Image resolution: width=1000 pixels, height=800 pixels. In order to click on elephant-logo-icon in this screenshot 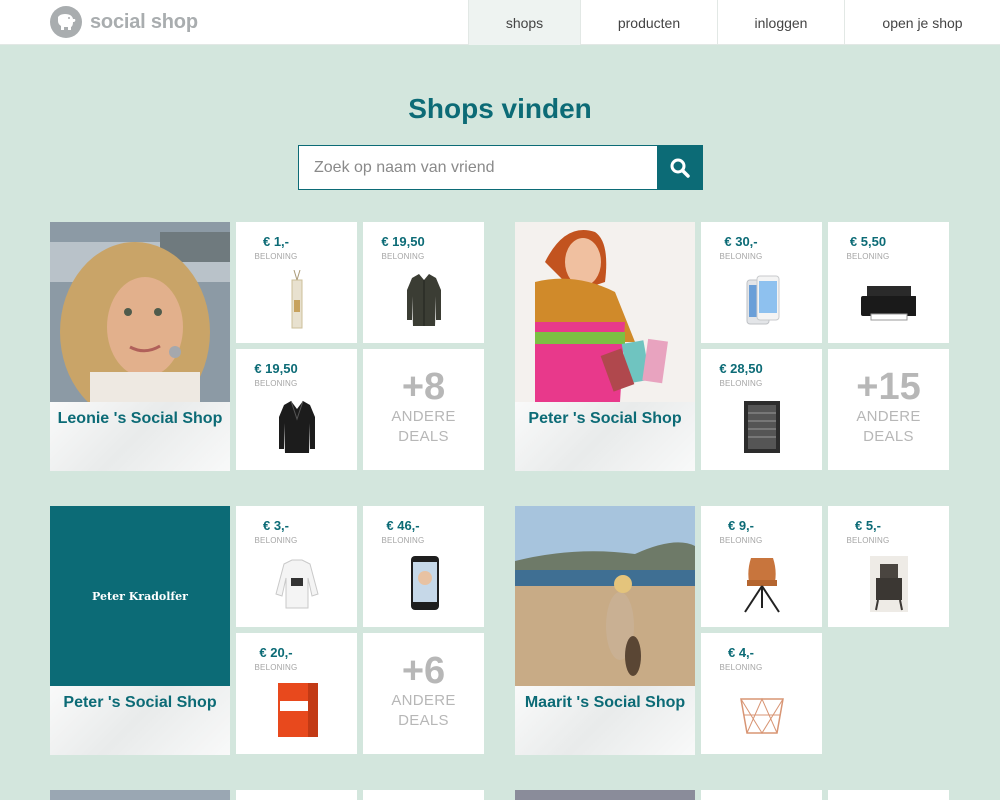, I will do `click(66, 22)`.